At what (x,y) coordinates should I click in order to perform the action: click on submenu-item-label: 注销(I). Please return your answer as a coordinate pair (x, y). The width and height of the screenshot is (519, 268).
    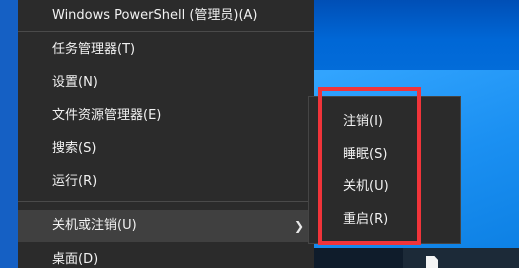
    Looking at the image, I should click on (363, 121).